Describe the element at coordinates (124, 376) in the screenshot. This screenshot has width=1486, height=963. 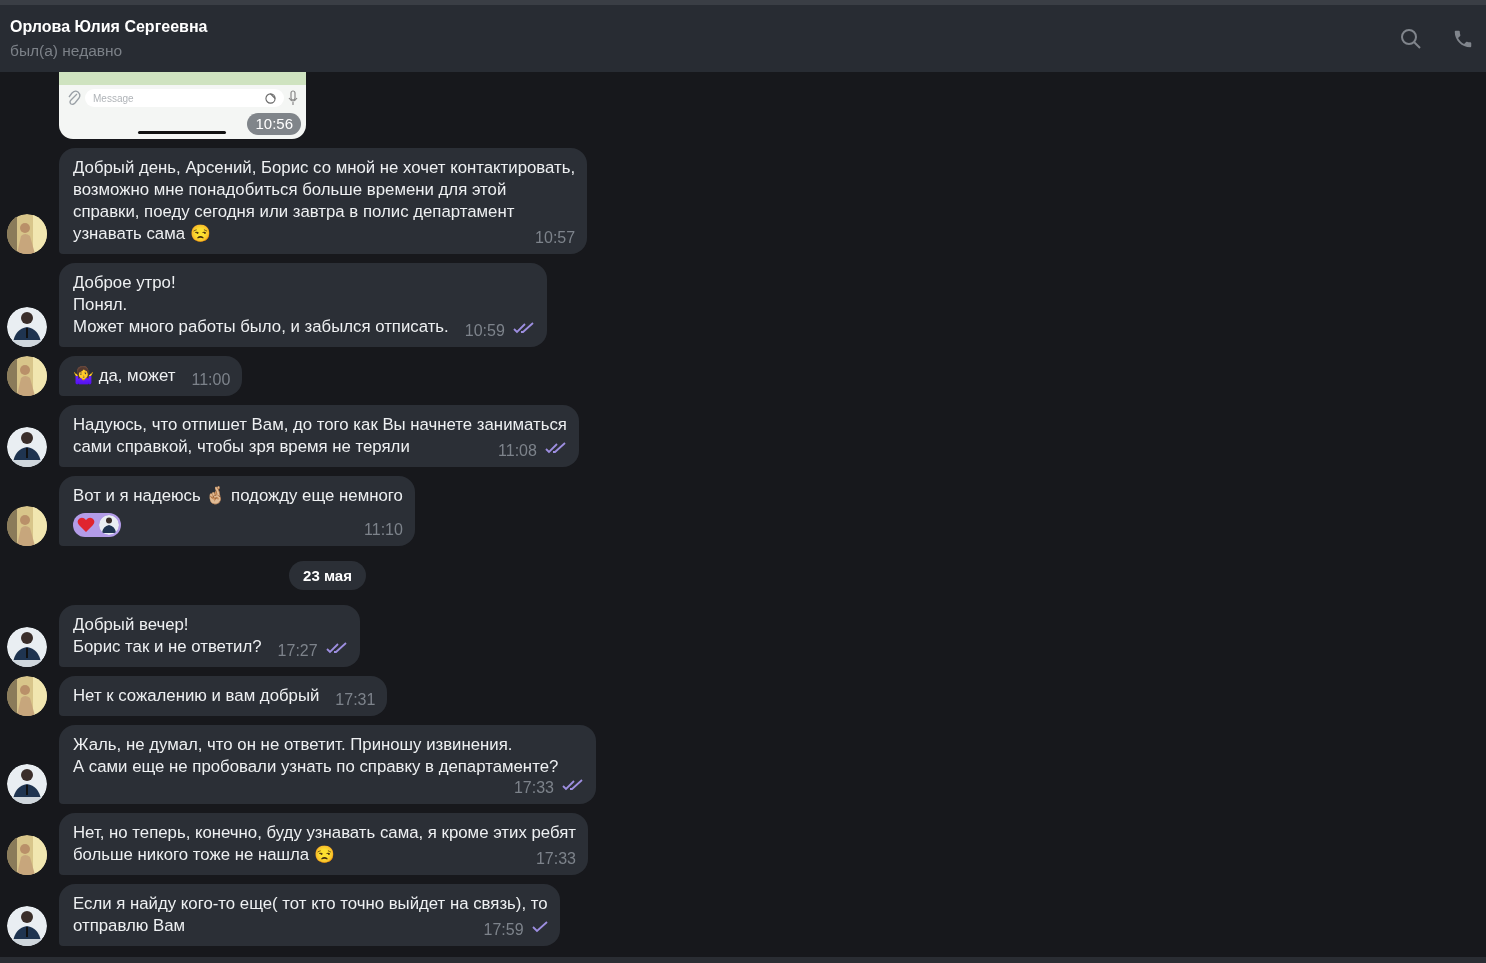
I see `message-text: 🤷‍♀ да, может` at that location.